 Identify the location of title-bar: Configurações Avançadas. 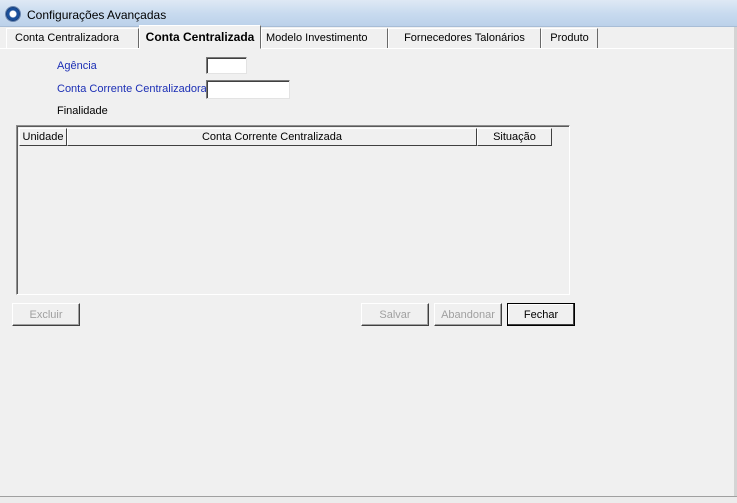
(368, 13).